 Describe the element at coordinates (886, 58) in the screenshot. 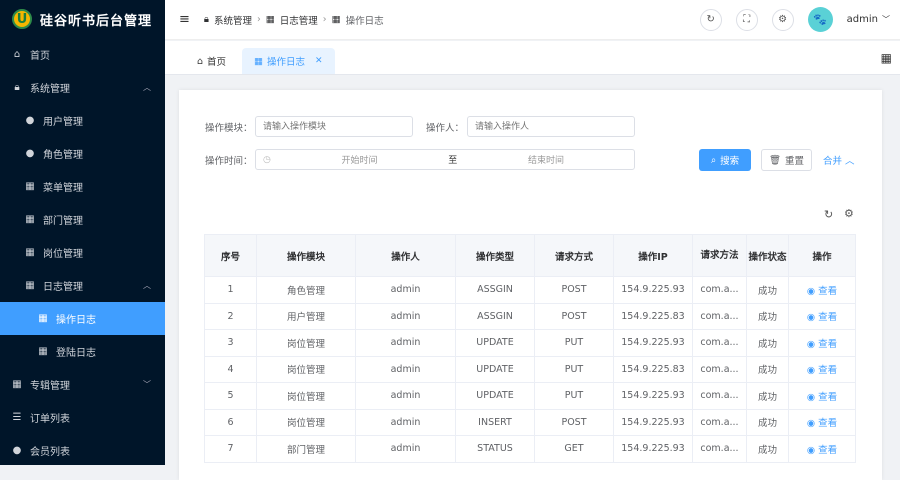

I see `tabs-grid-icon: ▦` at that location.